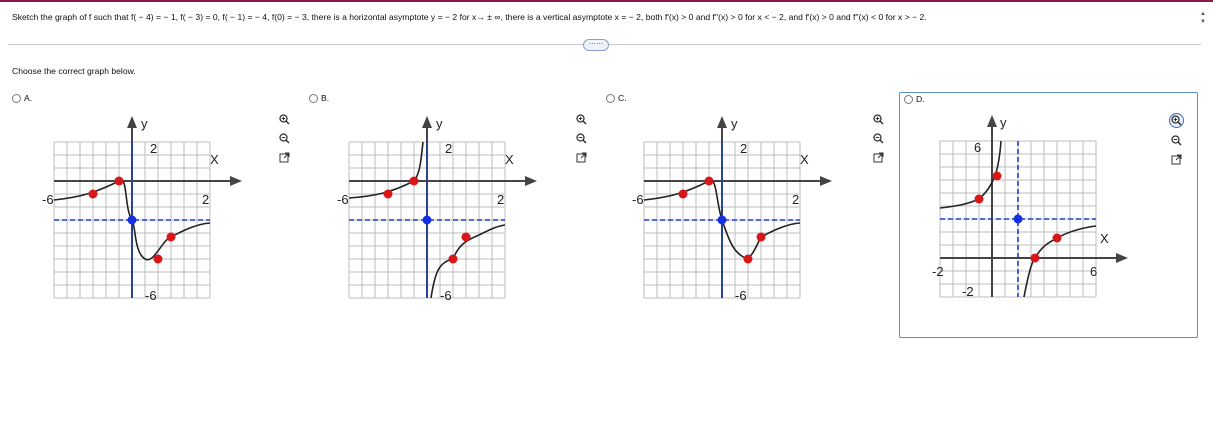 The height and width of the screenshot is (428, 1213). What do you see at coordinates (622, 98) in the screenshot?
I see `option-label: C.` at bounding box center [622, 98].